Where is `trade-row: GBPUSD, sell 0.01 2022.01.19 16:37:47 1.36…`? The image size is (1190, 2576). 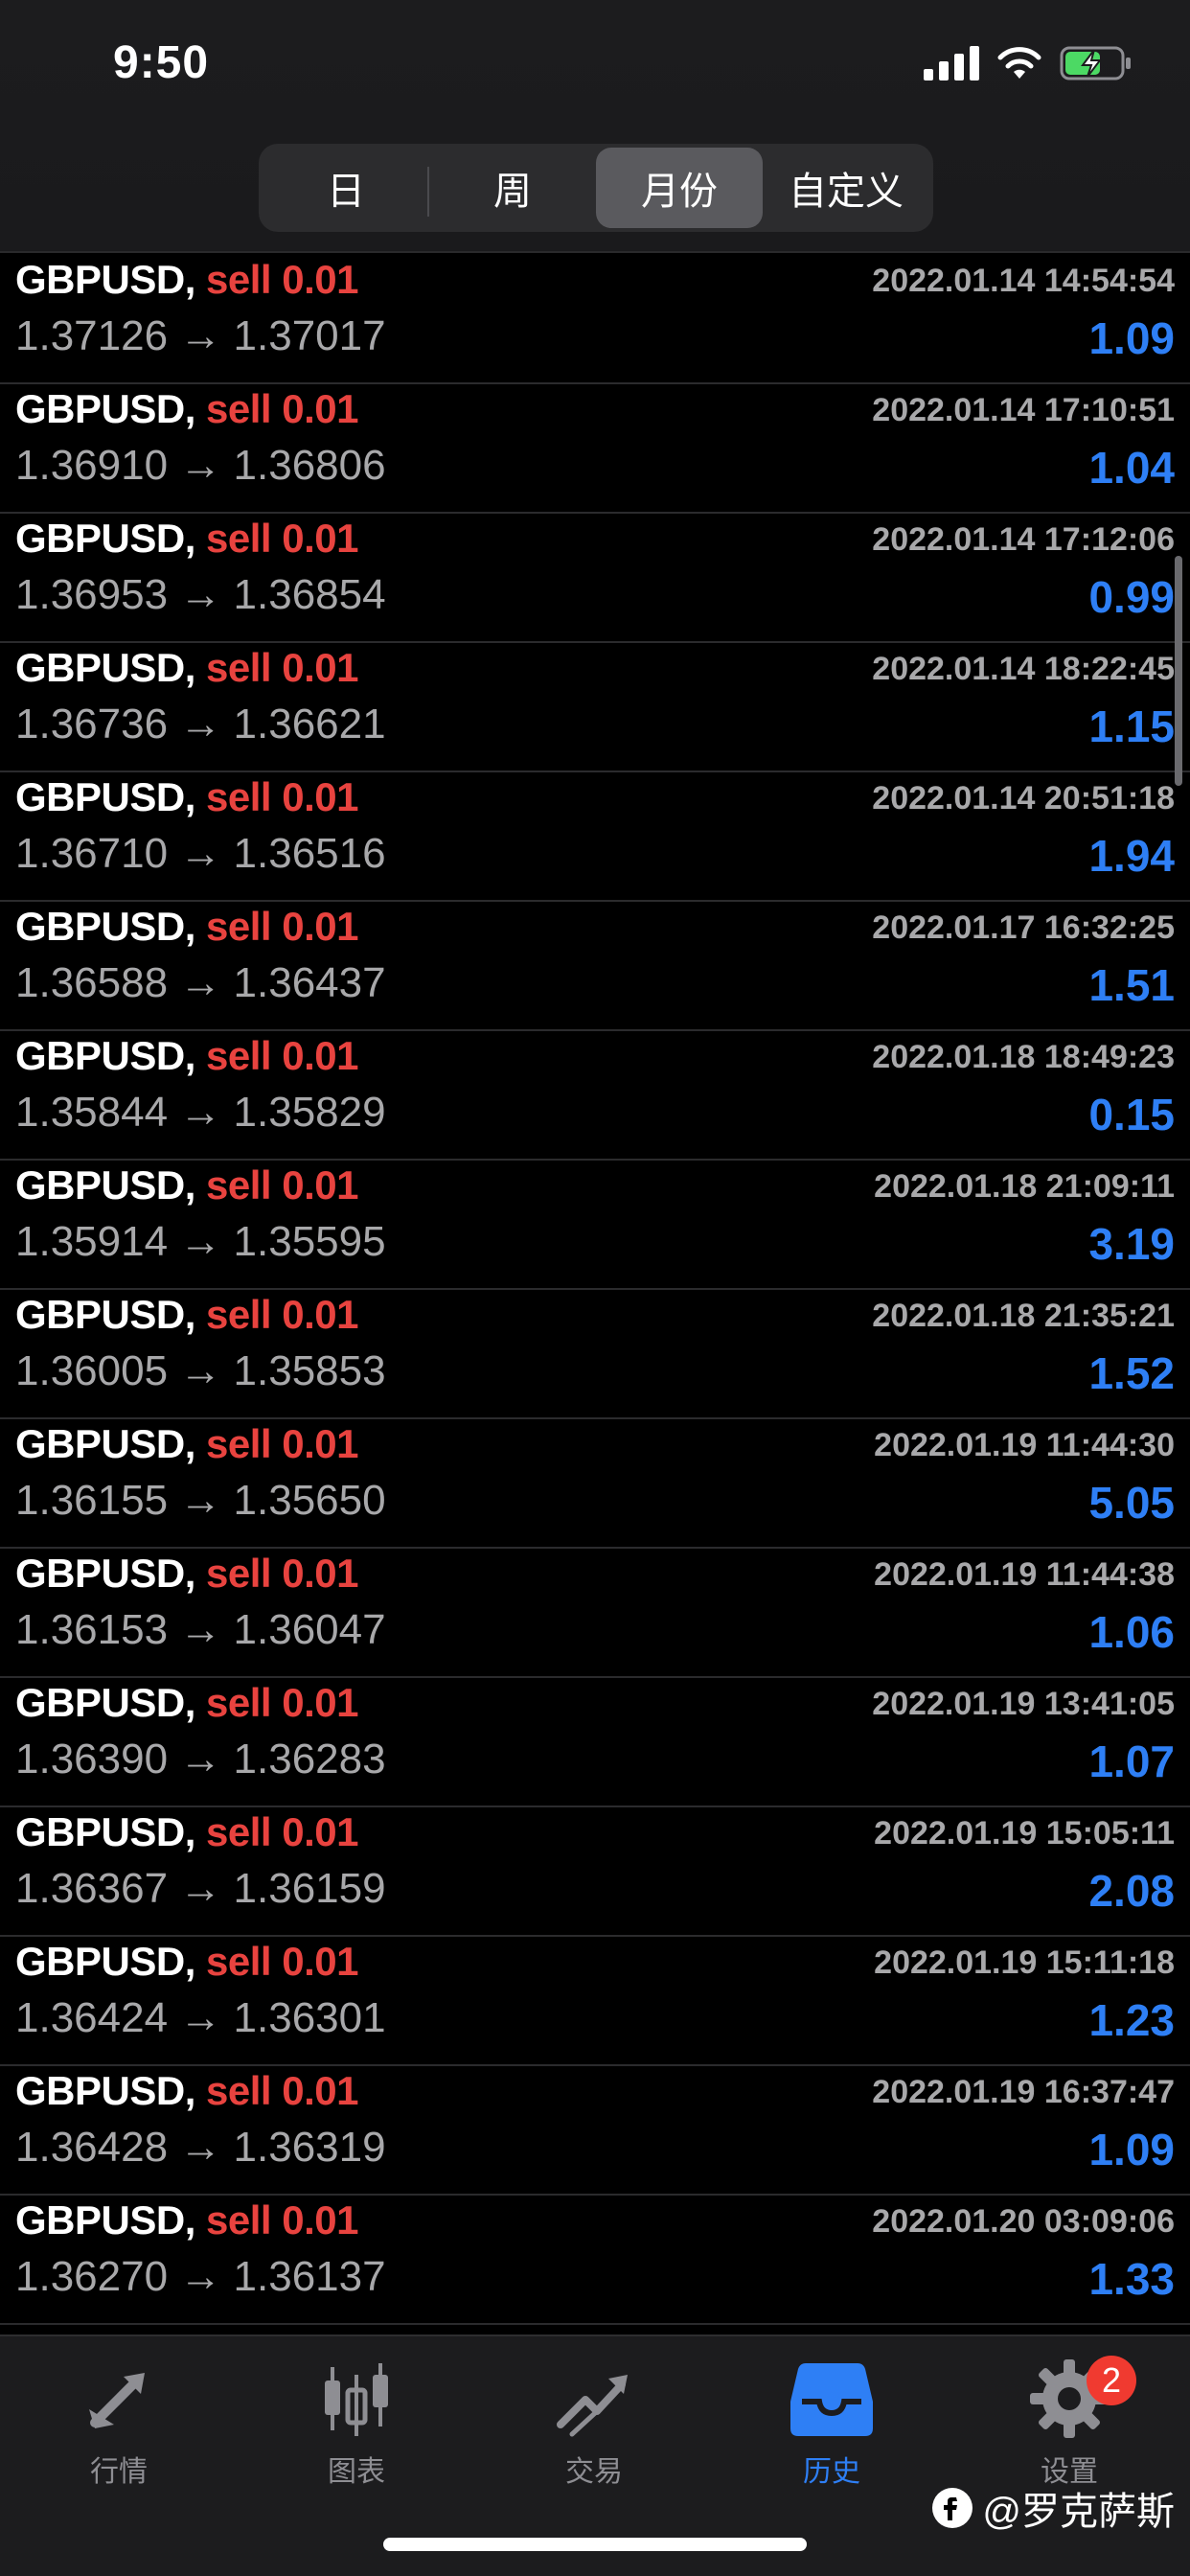
trade-row: GBPUSD, sell 0.01 2022.01.19 16:37:47 1.36… is located at coordinates (595, 2131).